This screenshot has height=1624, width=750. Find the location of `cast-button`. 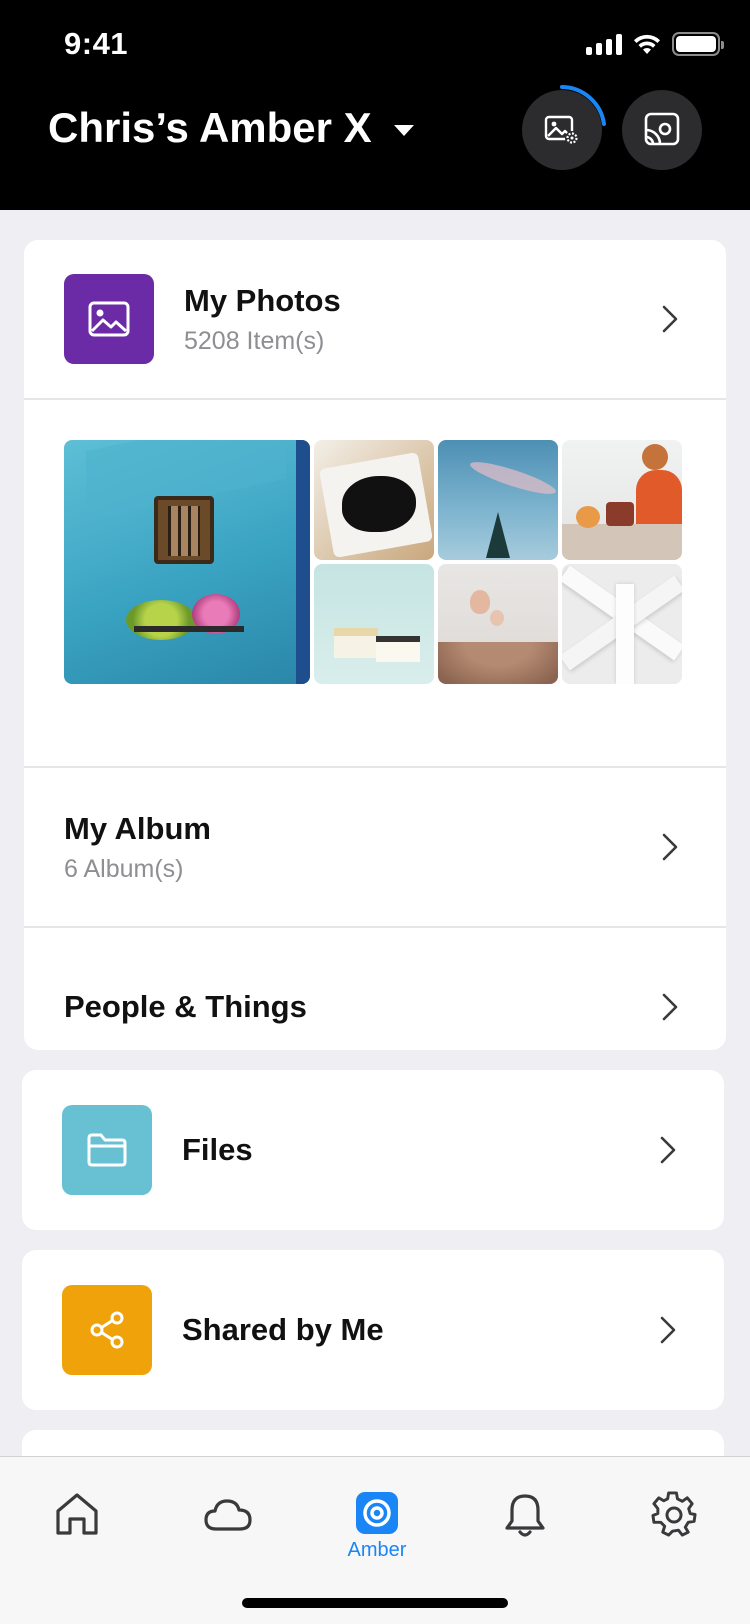

cast-button is located at coordinates (662, 130).